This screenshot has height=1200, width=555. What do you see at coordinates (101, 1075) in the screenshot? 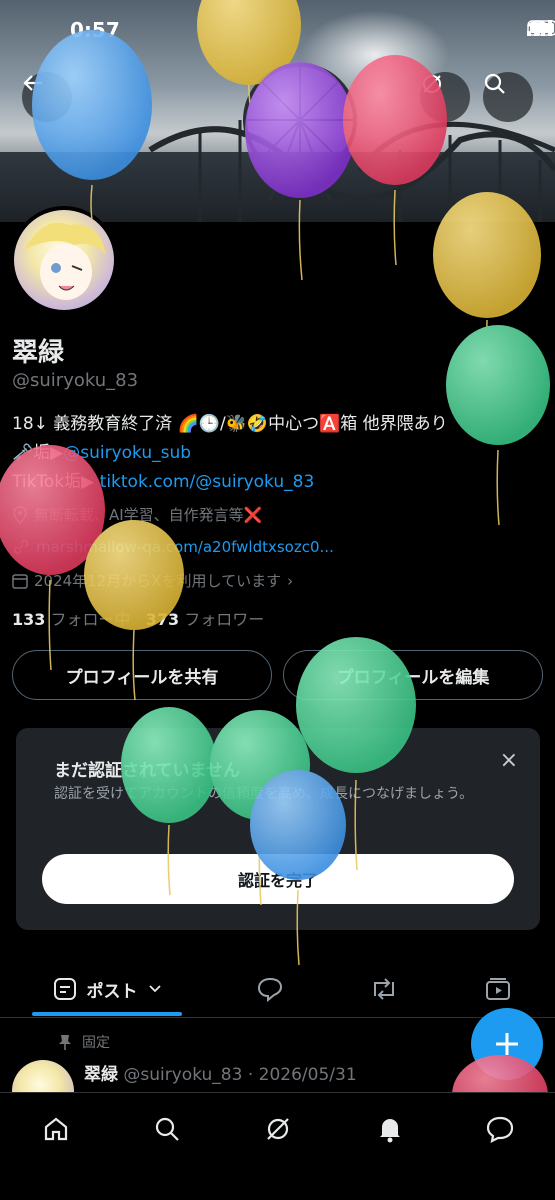
I see `post-author-name: 翠緑` at bounding box center [101, 1075].